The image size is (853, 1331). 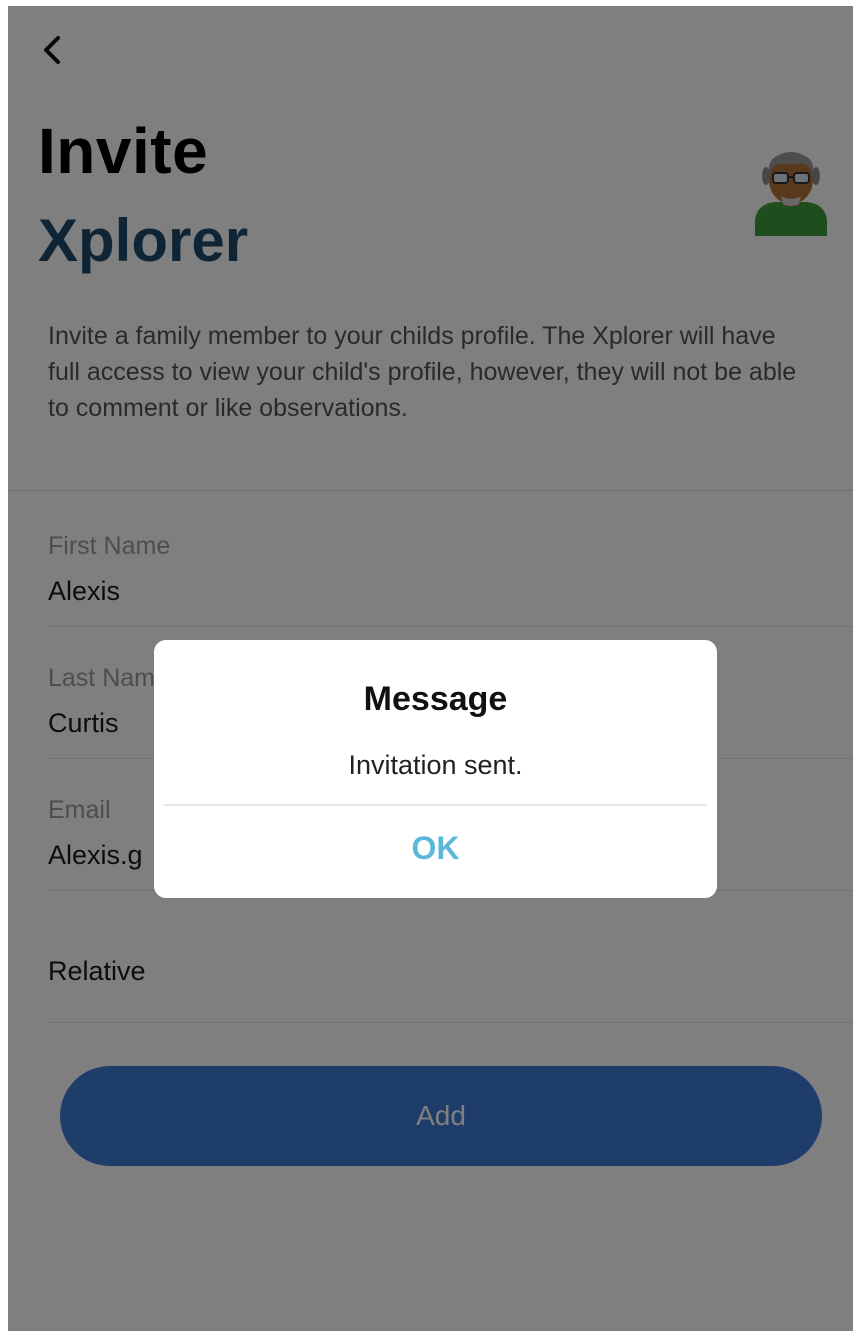 What do you see at coordinates (435, 765) in the screenshot?
I see `dialog-message: Invitation sent.` at bounding box center [435, 765].